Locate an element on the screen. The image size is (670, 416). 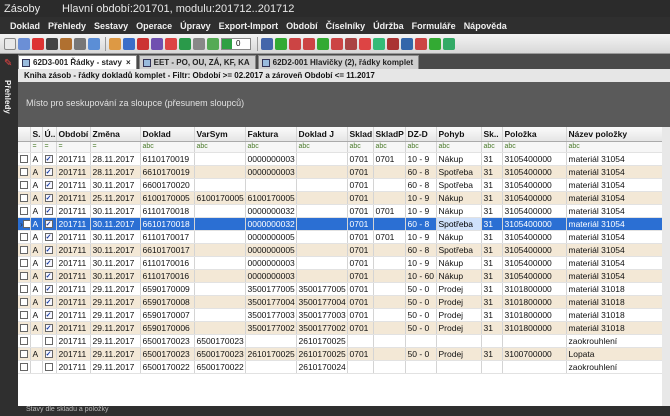
cell-doklad: 6610170019 is located at coordinates (167, 172).